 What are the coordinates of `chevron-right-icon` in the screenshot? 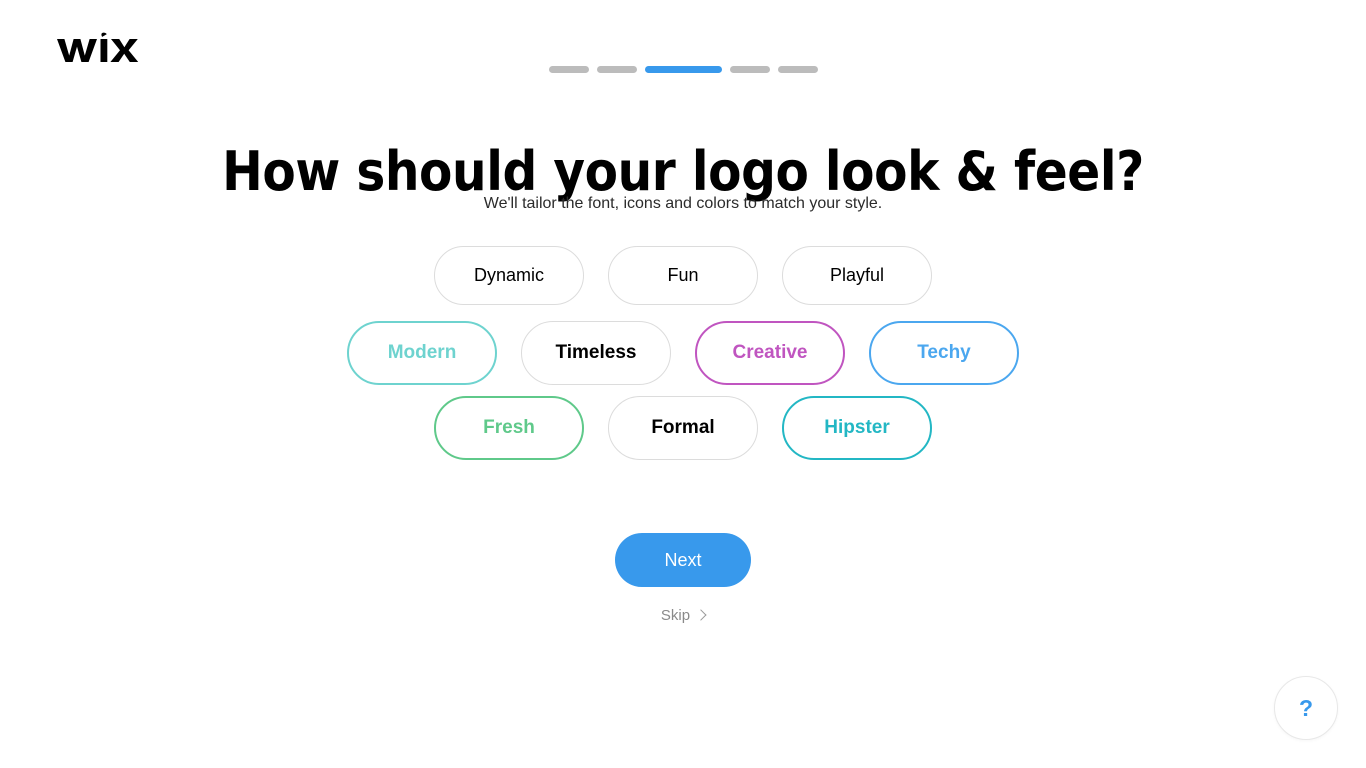 It's located at (701, 615).